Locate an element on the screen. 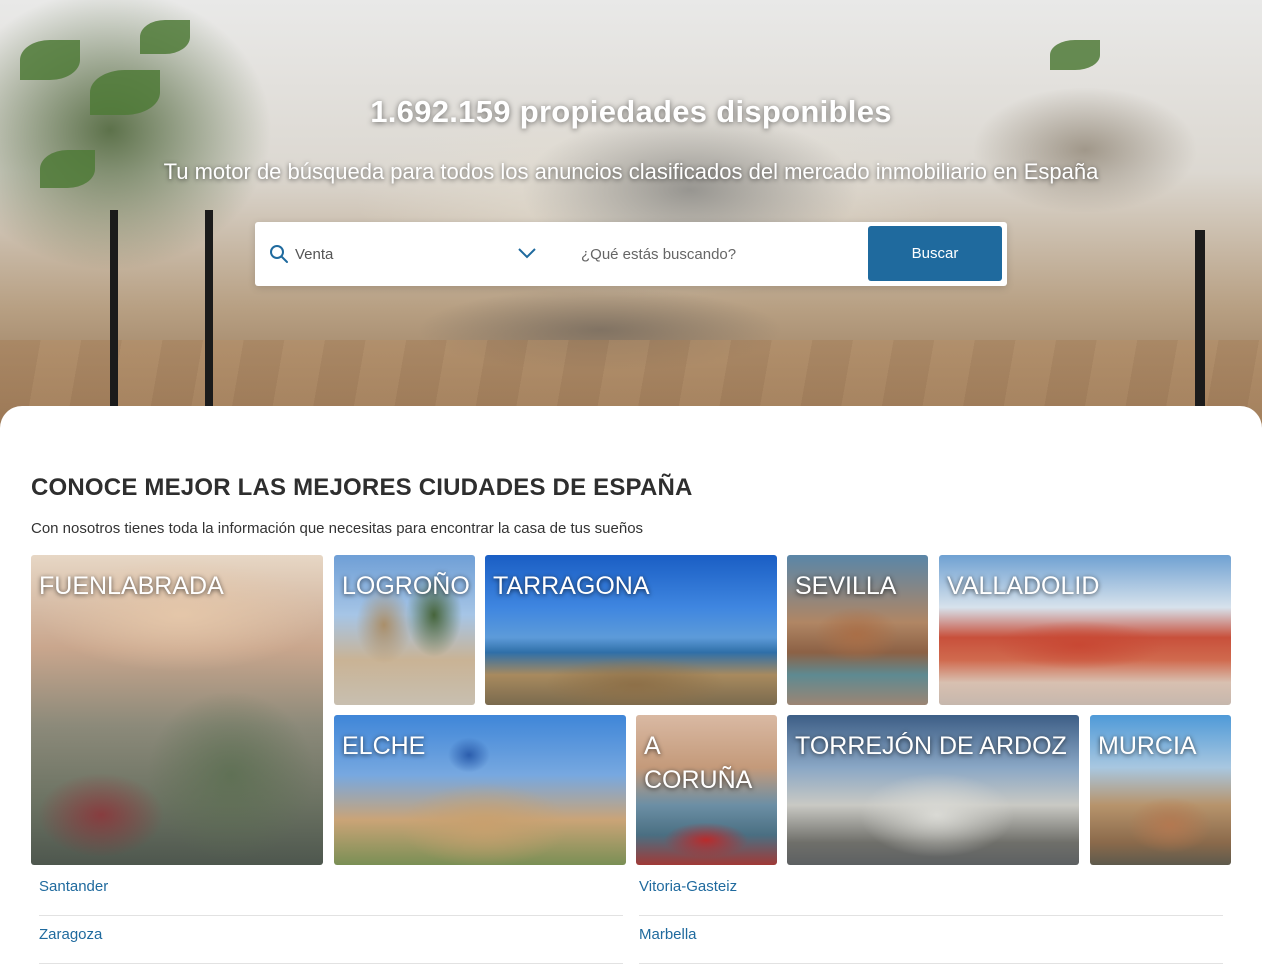 This screenshot has width=1262, height=966. search-button: Buscar is located at coordinates (935, 253).